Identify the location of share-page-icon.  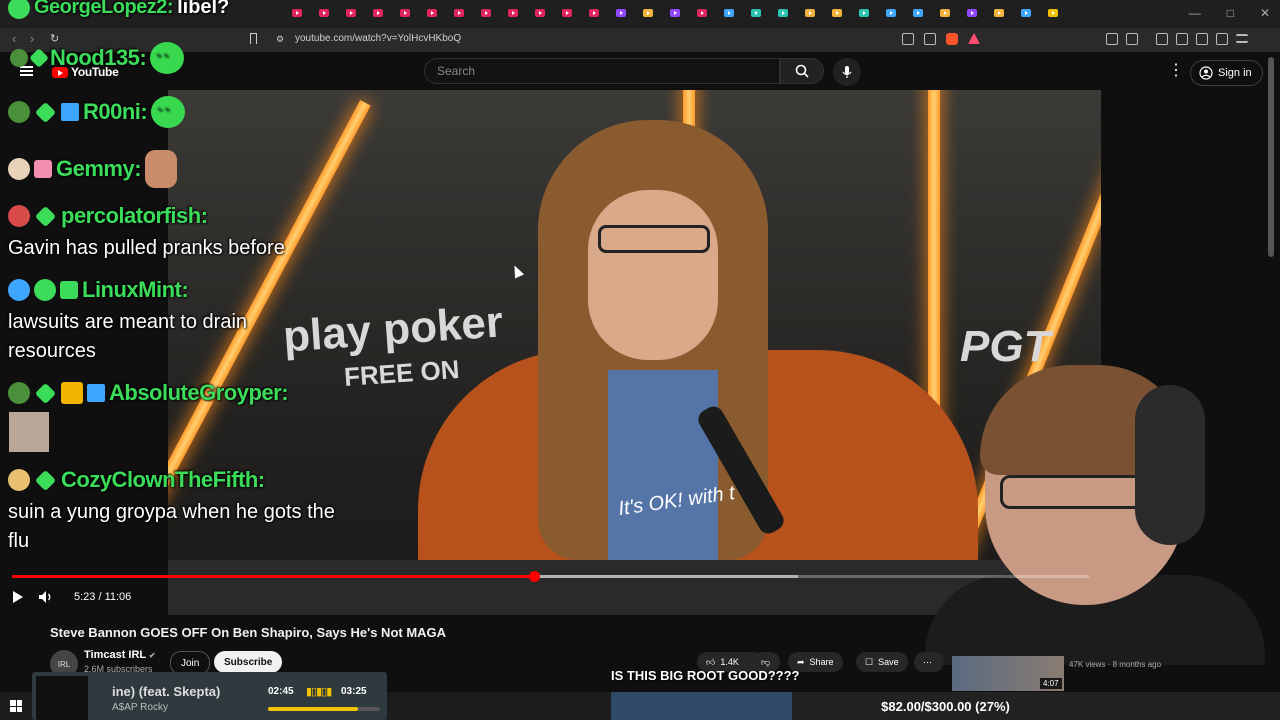
(930, 39).